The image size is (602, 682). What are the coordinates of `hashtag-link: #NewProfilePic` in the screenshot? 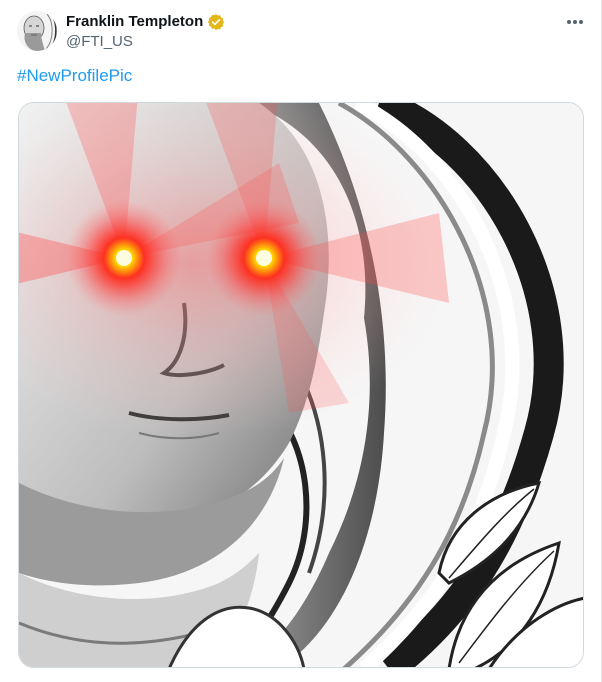 It's located at (74, 76).